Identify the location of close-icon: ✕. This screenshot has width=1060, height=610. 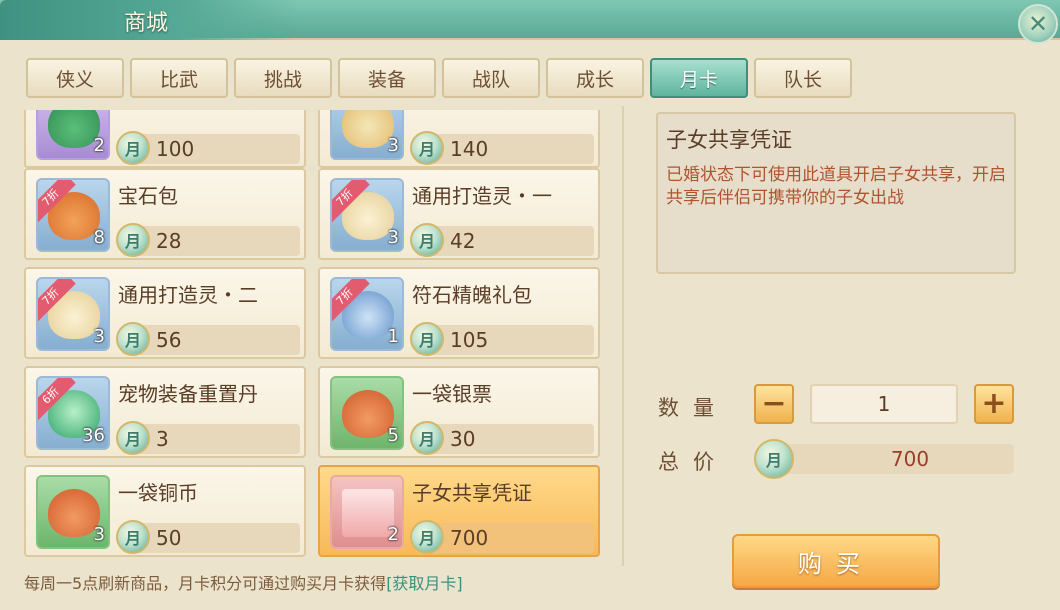
(1038, 24).